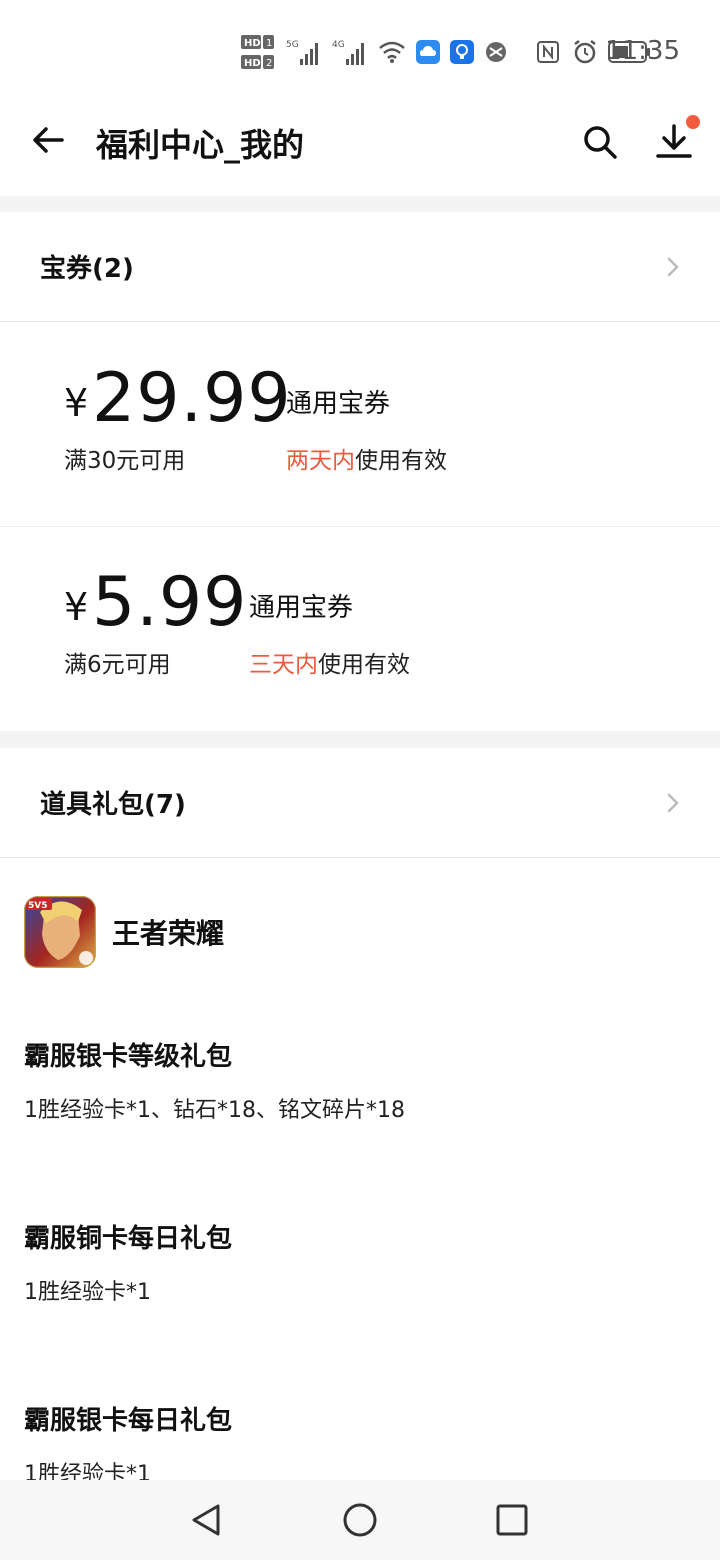 The width and height of the screenshot is (720, 1560). I want to click on coupon-amount: 5.99, so click(170, 602).